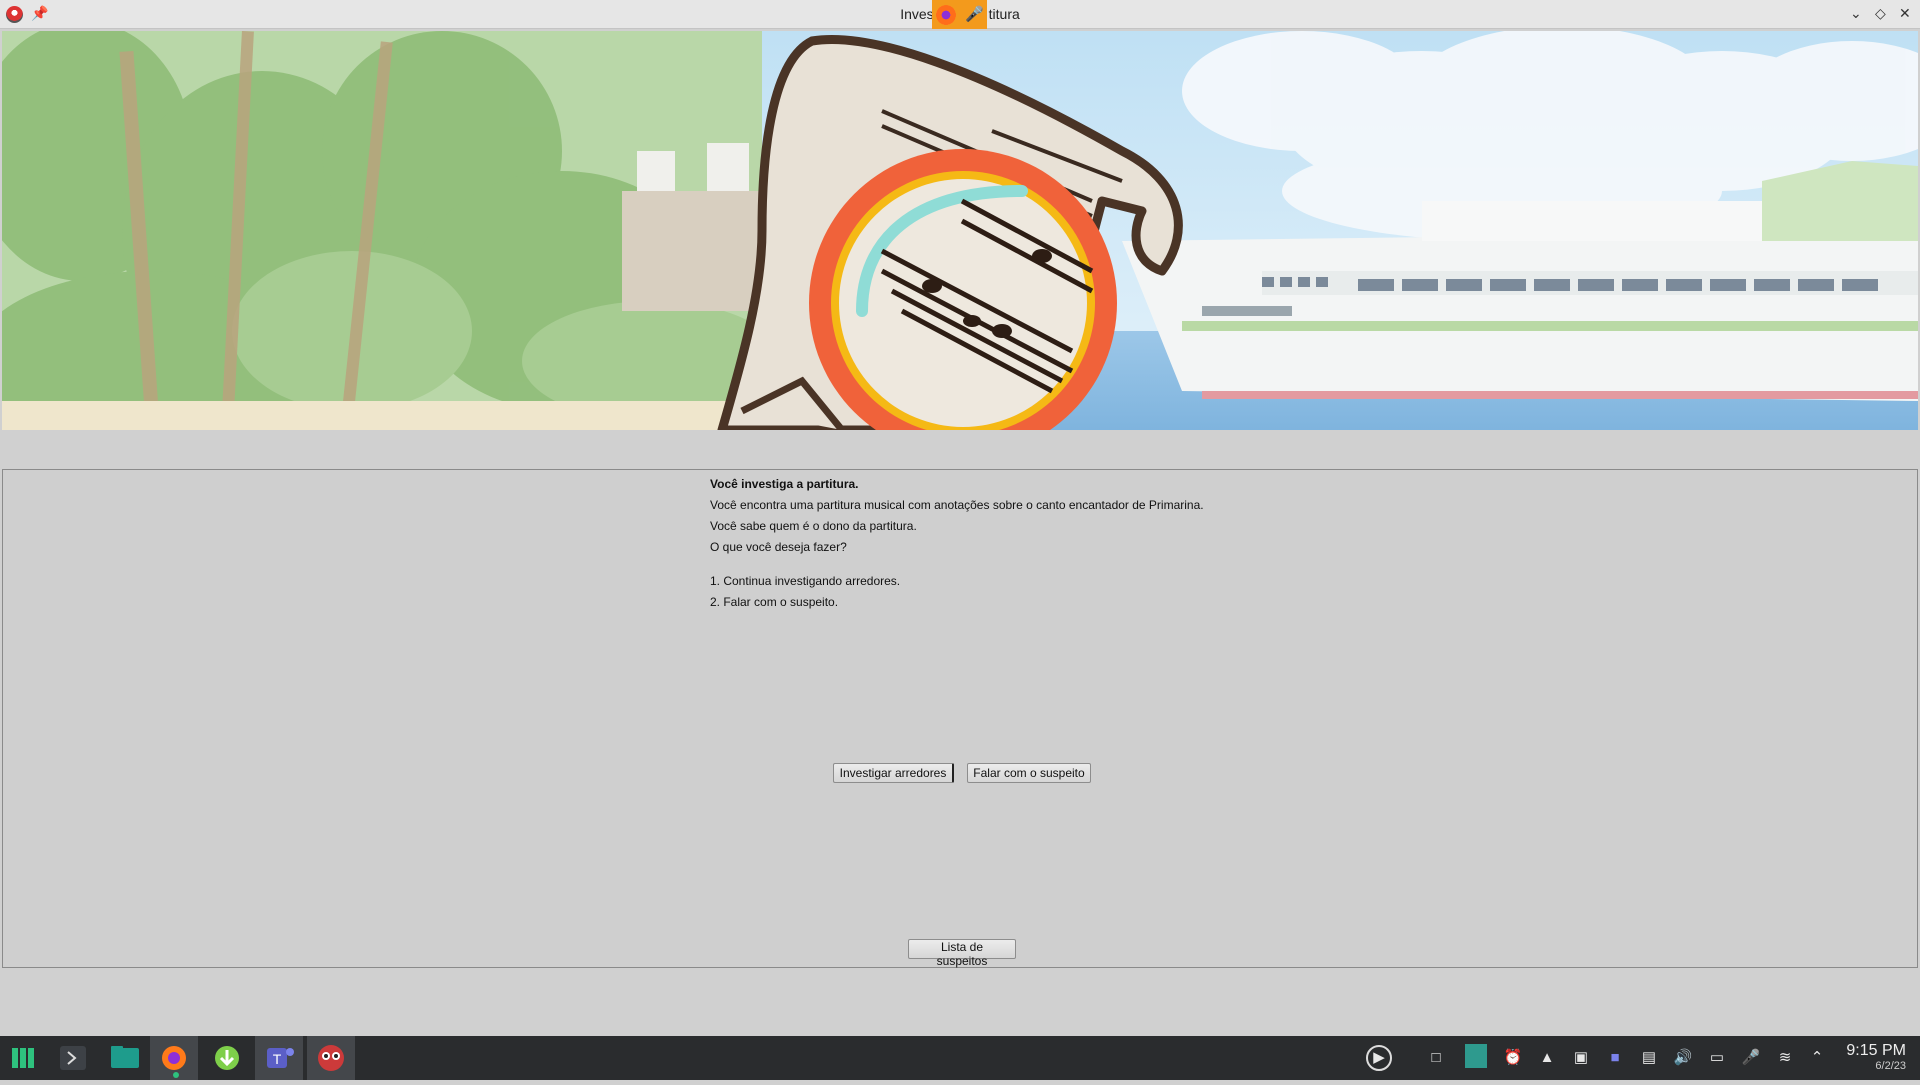  Describe the element at coordinates (1905, 13) in the screenshot. I see `close-icon: ✕` at that location.